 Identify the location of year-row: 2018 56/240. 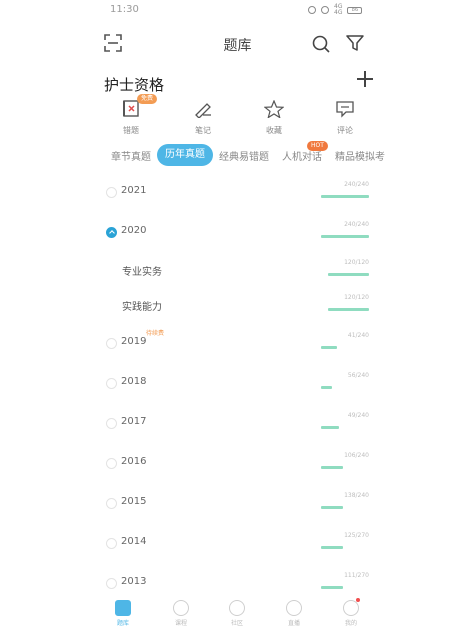
(237, 383).